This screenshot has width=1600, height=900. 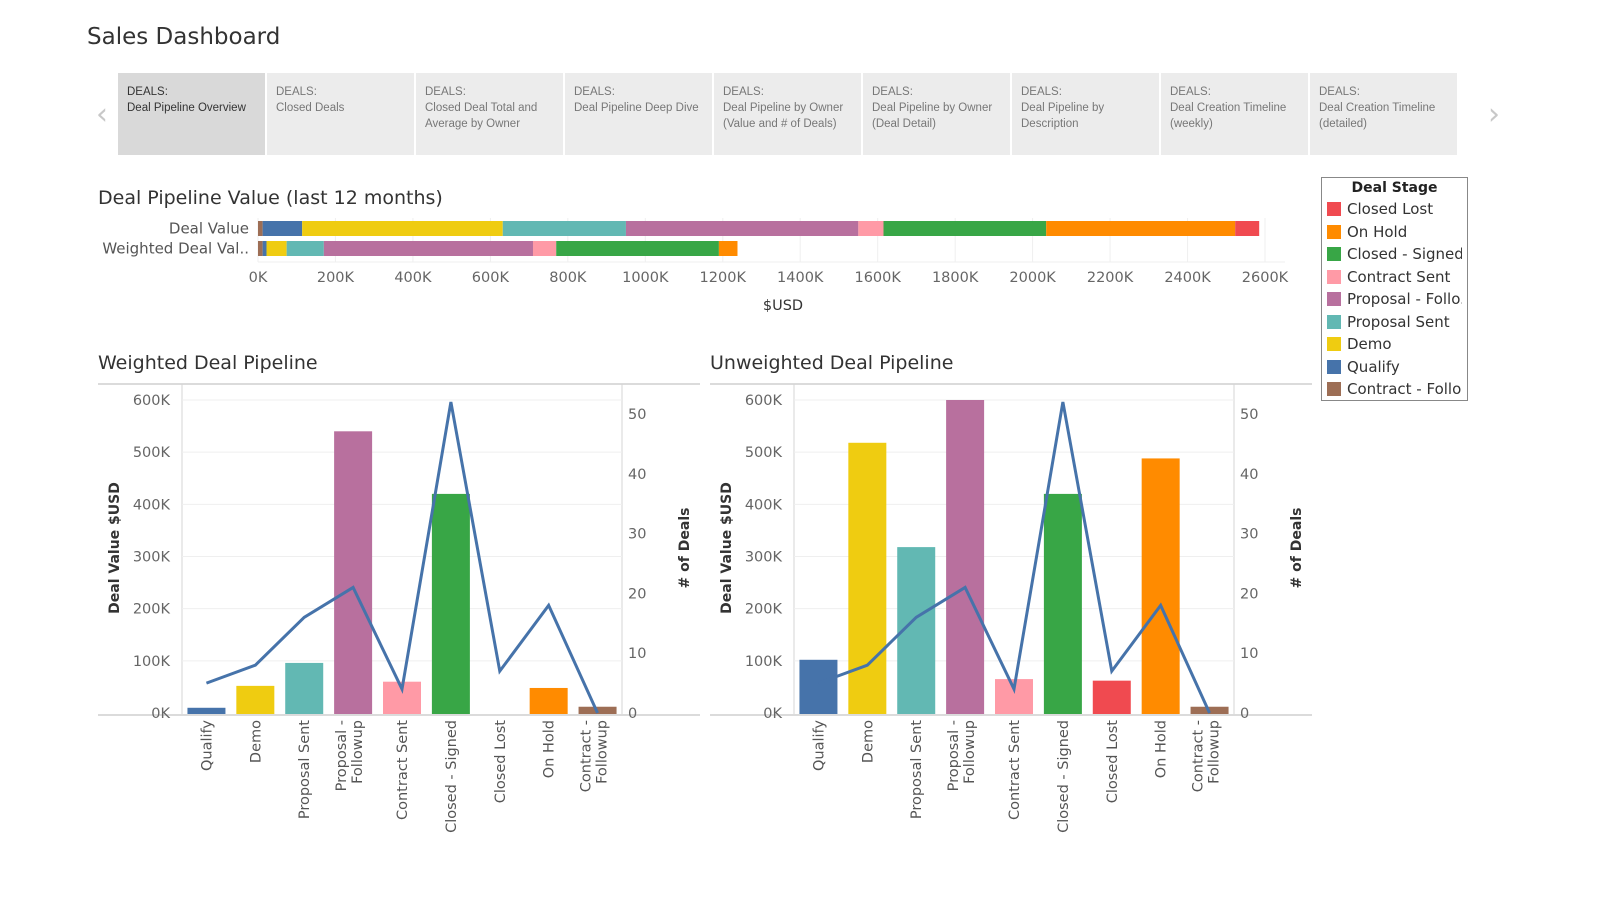 I want to click on x-tick-label: 1200K, so click(x=723, y=278).